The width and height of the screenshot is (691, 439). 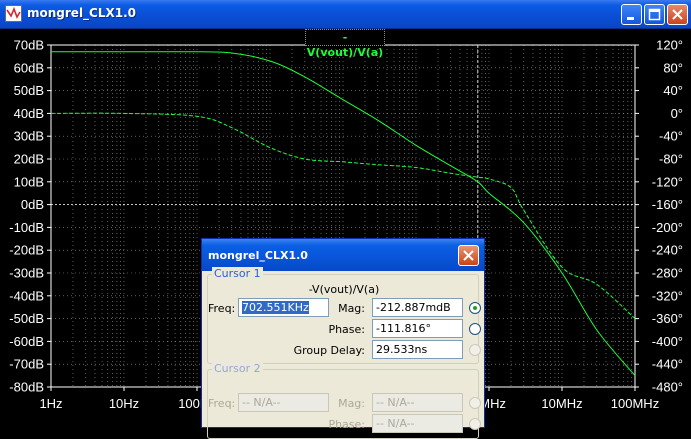 I want to click on cursor-1-phase-radio, so click(x=475, y=329).